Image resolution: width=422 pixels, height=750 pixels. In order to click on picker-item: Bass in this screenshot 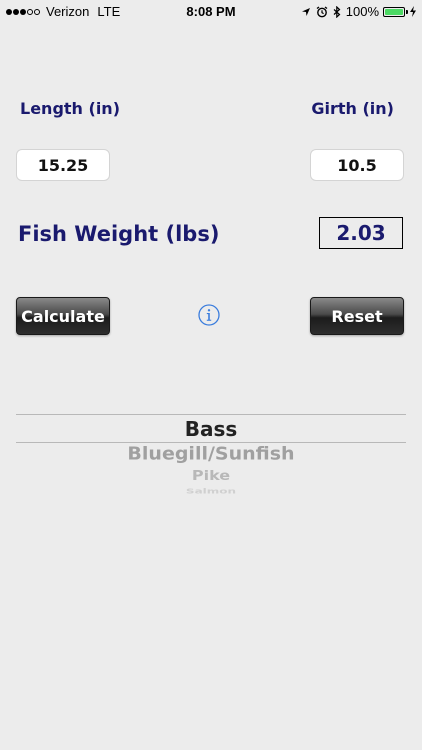, I will do `click(211, 429)`.